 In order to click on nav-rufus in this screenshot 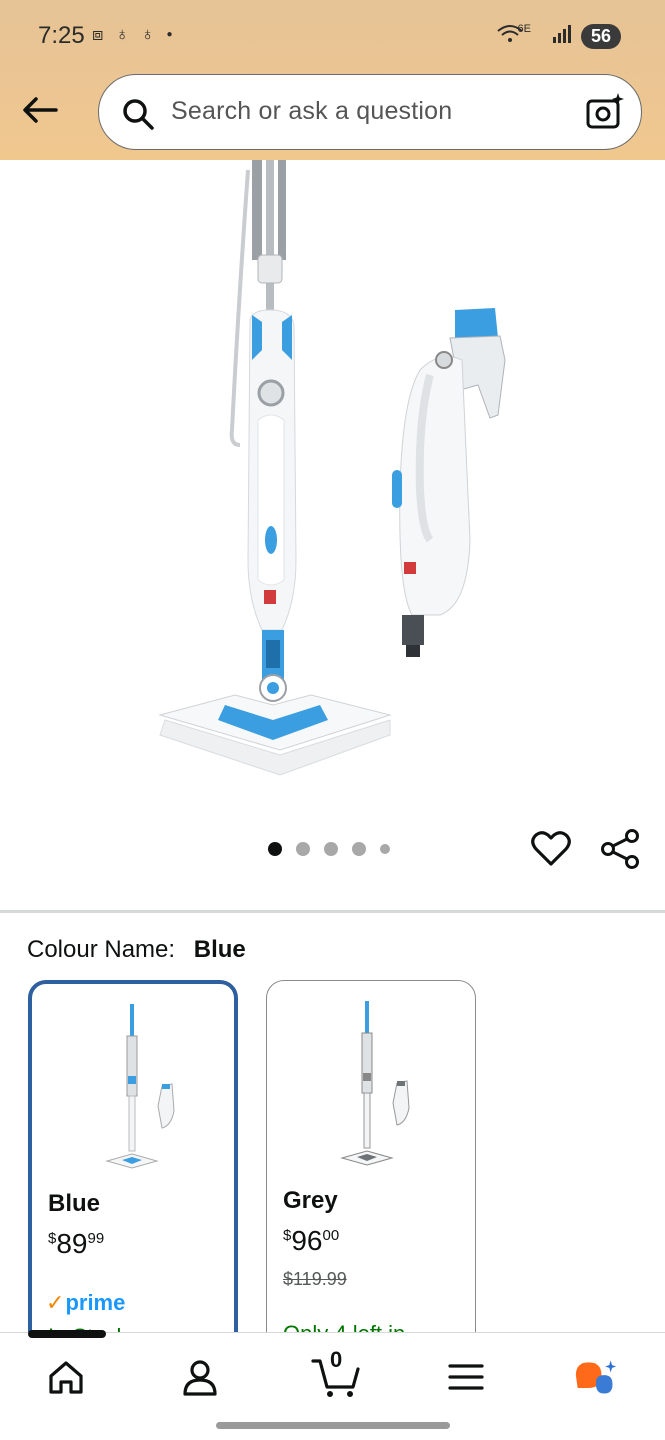, I will do `click(596, 1377)`.